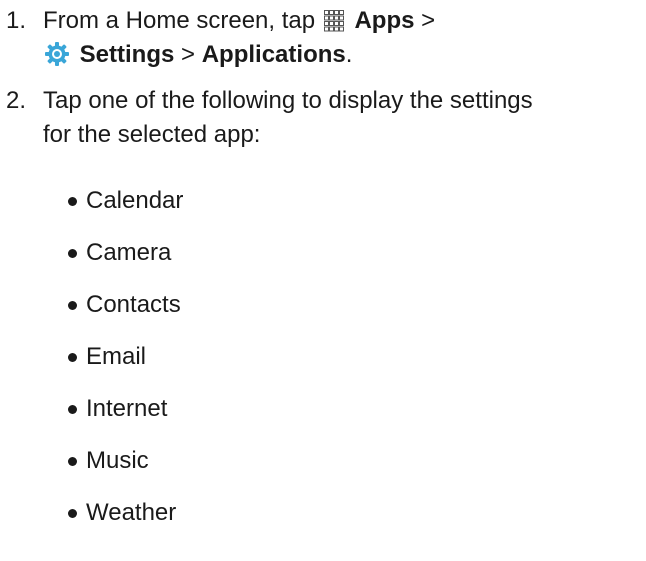  I want to click on list-item-label: Weather, so click(131, 512).